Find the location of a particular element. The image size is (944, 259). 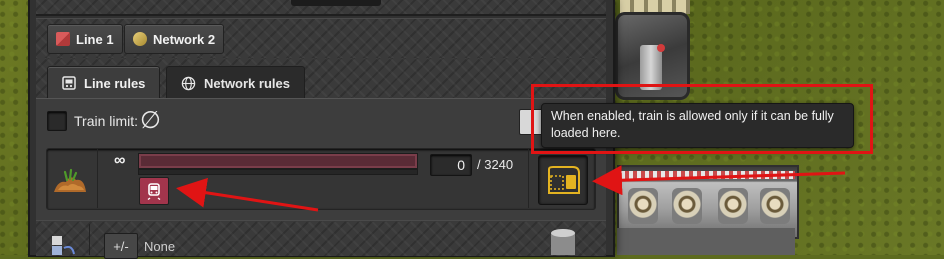

train-limit-checkbox is located at coordinates (57, 121).